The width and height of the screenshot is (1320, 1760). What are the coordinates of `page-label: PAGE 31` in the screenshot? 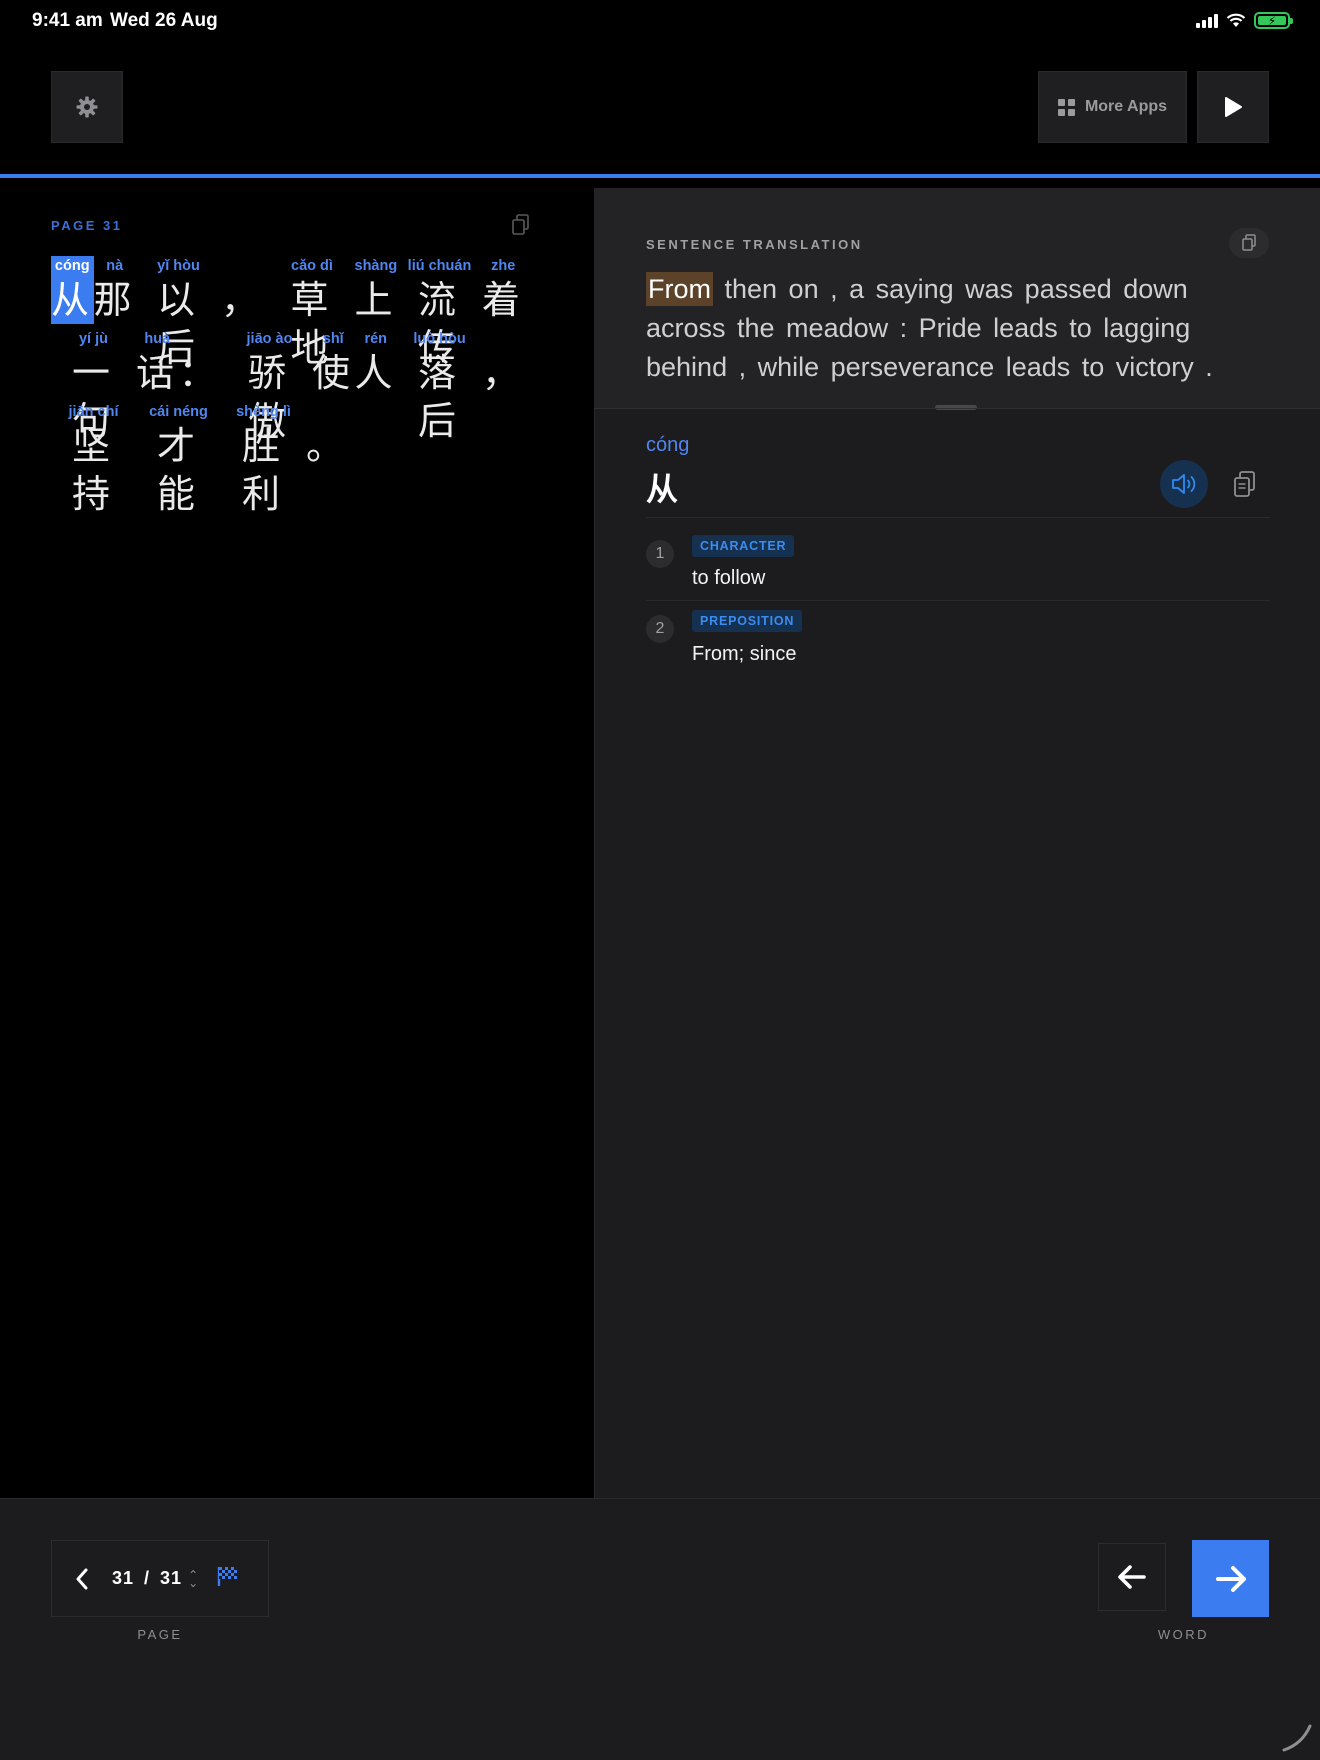 It's located at (87, 225).